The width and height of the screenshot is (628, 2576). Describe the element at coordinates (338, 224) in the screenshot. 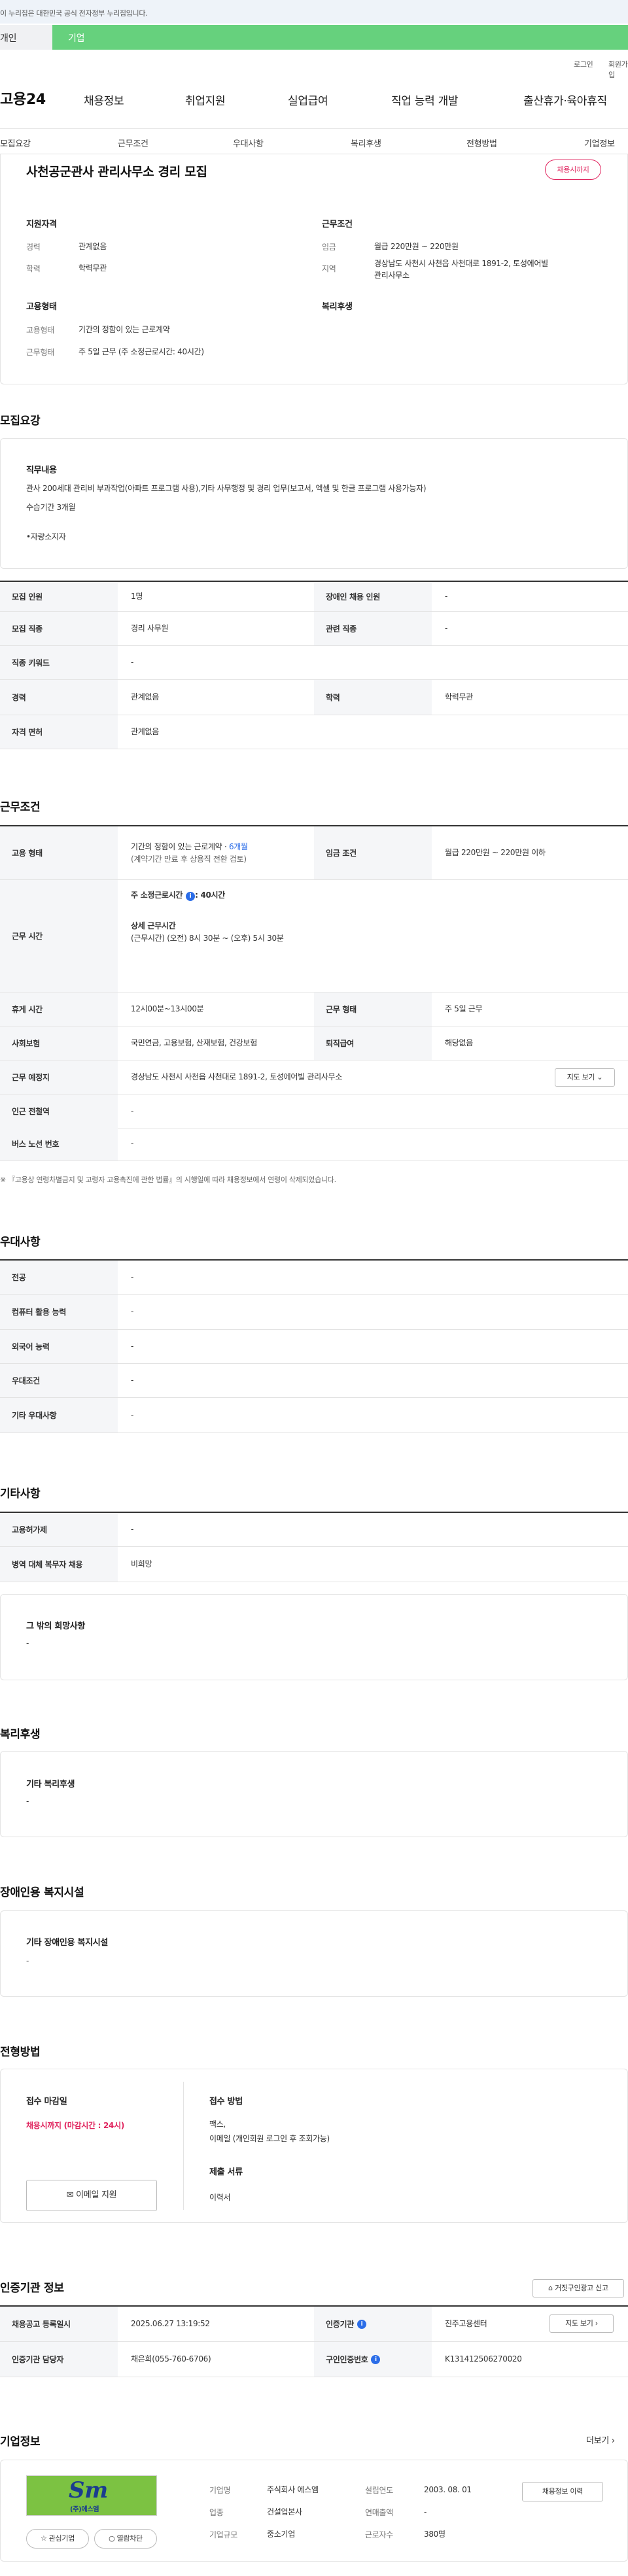

I see `condition-heading: 근무조건` at that location.